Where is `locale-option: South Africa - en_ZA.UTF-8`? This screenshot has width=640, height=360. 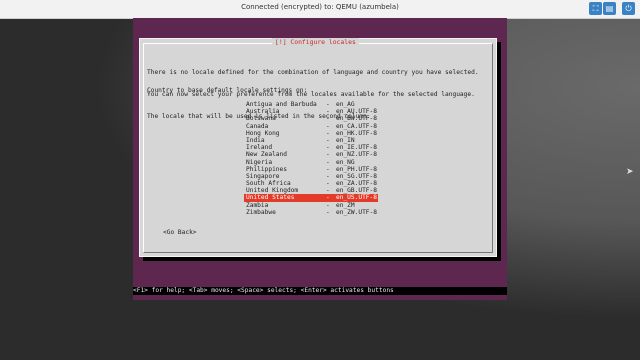 locale-option: South Africa - en_ZA.UTF-8 is located at coordinates (311, 183).